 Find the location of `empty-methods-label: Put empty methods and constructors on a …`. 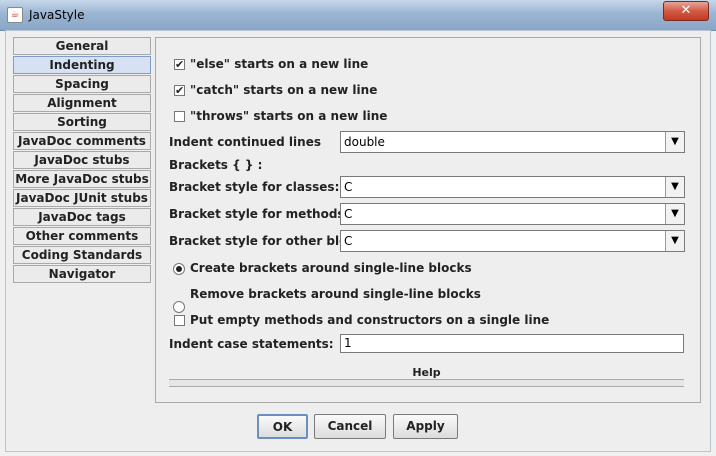

empty-methods-label: Put empty methods and constructors on a … is located at coordinates (370, 320).